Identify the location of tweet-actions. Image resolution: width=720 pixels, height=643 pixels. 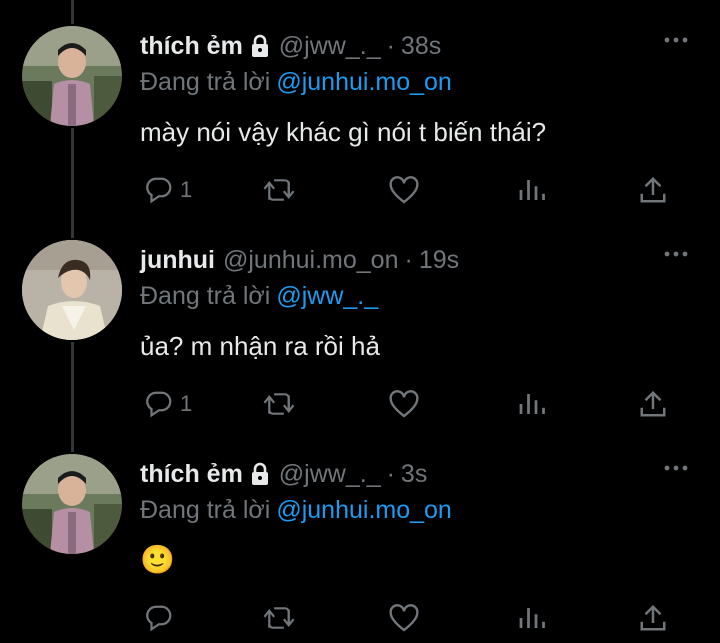
(410, 618).